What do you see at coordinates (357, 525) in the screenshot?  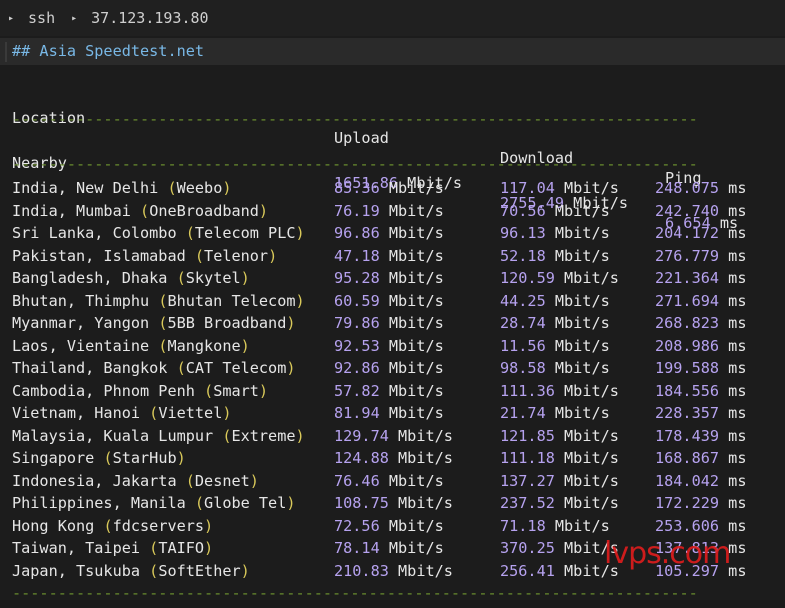 I see `row-upload: 72.56` at bounding box center [357, 525].